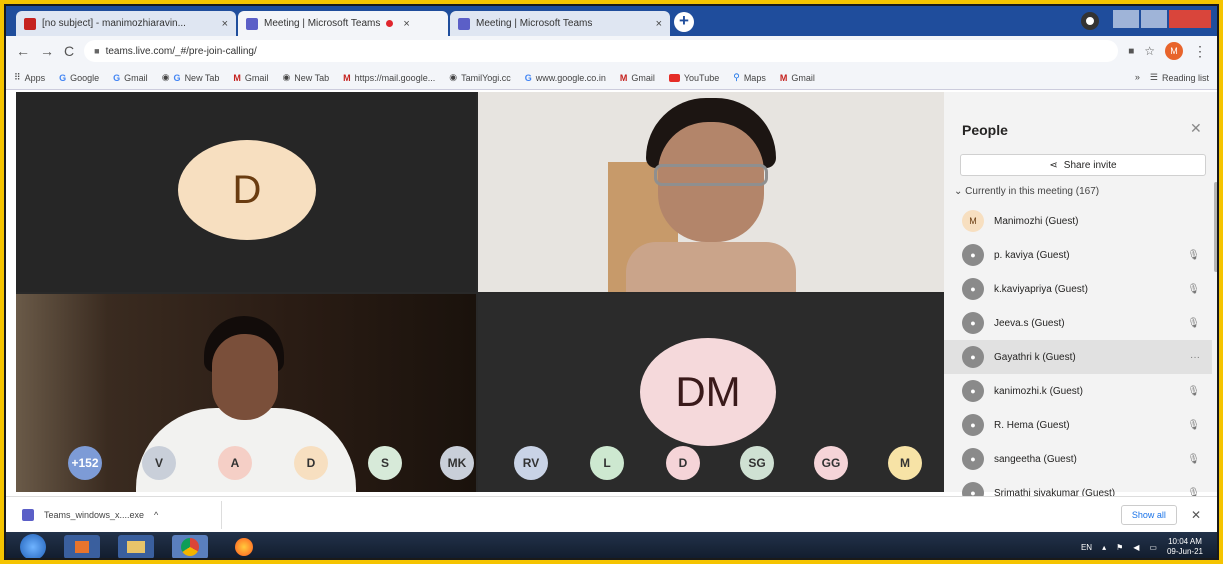  Describe the element at coordinates (1179, 77) in the screenshot. I see `reading-list: ☰ Reading list` at that location.